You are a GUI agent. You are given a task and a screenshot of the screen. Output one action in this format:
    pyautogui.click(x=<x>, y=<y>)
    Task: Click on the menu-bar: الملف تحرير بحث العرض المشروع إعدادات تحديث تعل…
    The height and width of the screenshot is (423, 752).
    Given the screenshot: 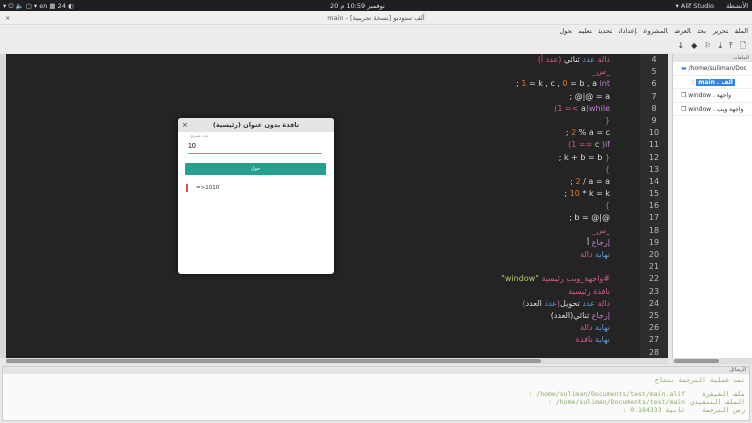 What is the action you would take?
    pyautogui.click(x=376, y=31)
    